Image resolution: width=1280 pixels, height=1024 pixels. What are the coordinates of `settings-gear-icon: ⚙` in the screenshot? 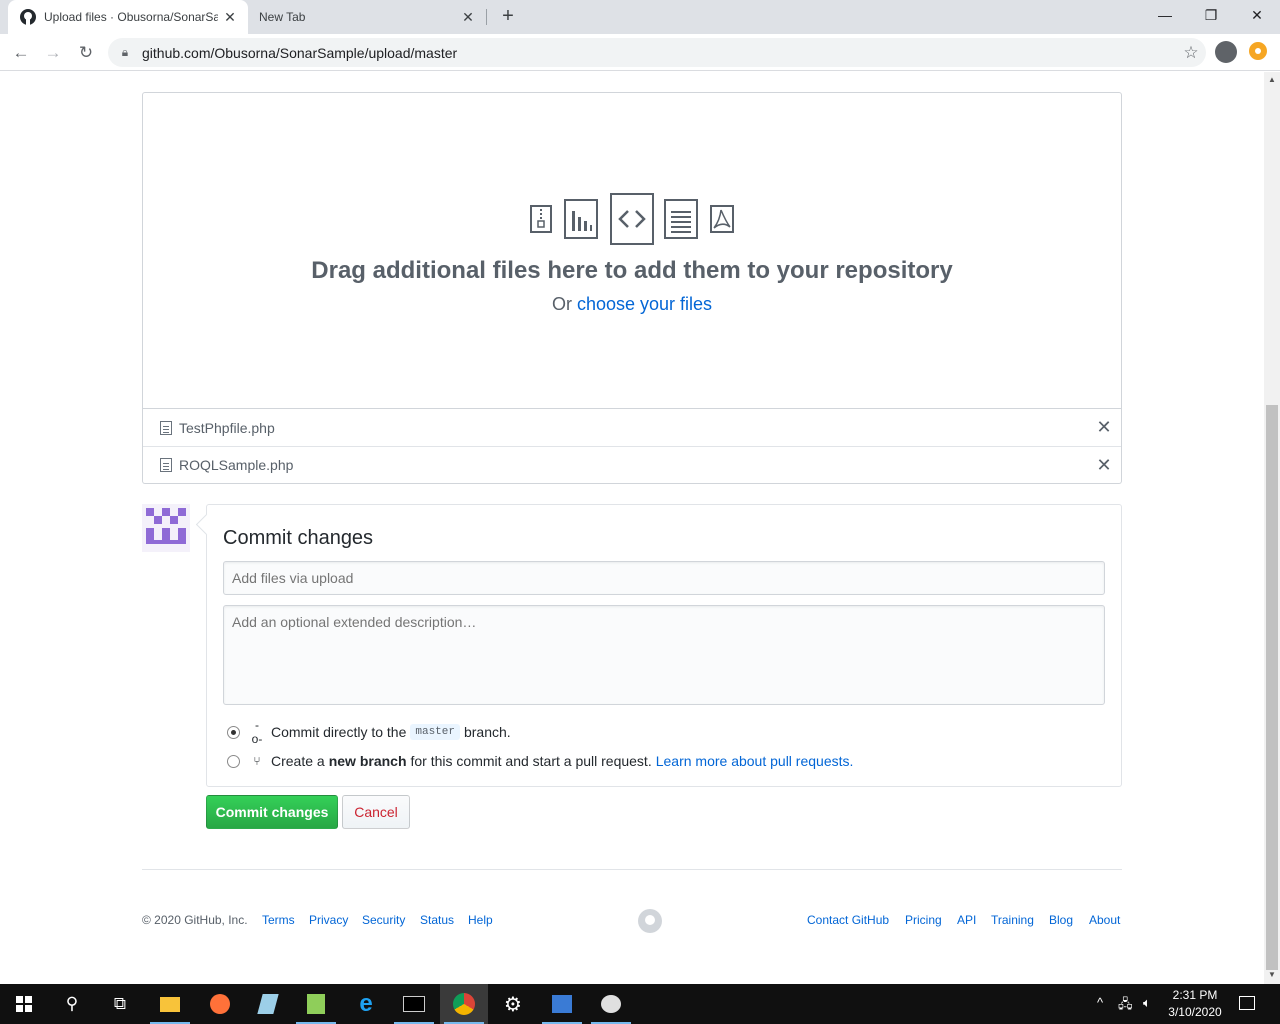 It's located at (513, 1004).